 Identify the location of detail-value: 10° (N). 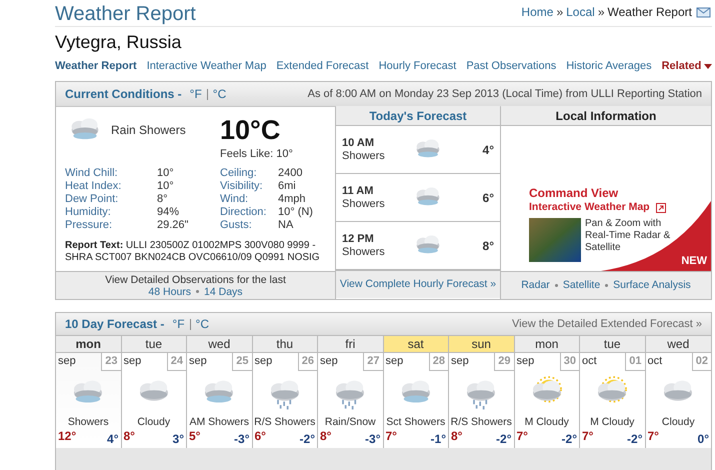
(295, 212).